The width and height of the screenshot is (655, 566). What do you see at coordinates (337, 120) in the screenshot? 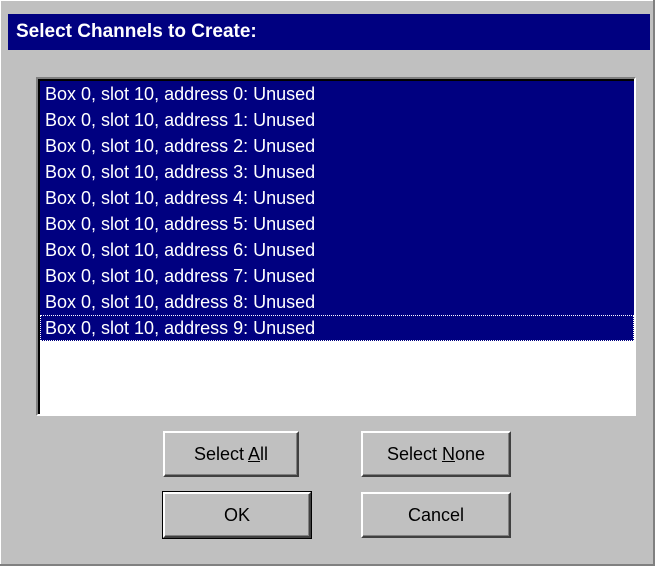
I see `channel-list-item: Box 0, slot 10, address 1: Unused` at bounding box center [337, 120].